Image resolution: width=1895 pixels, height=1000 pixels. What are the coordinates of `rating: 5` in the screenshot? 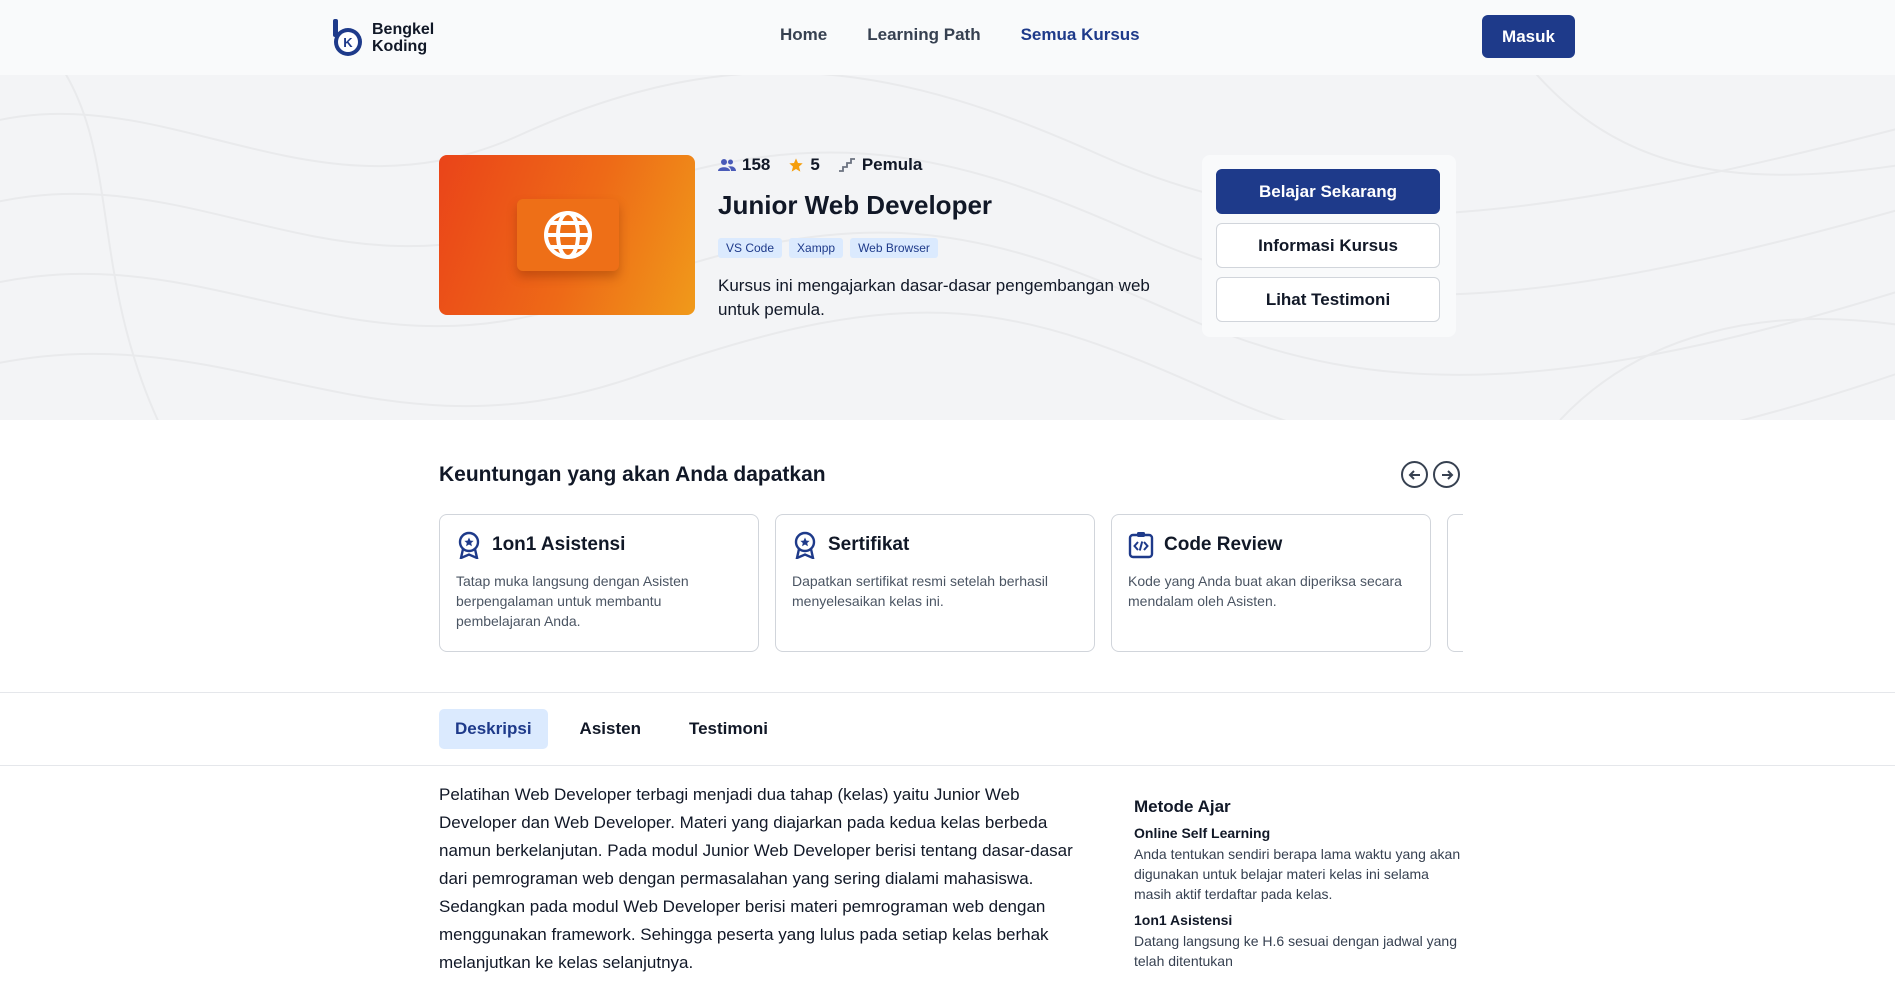 It's located at (804, 165).